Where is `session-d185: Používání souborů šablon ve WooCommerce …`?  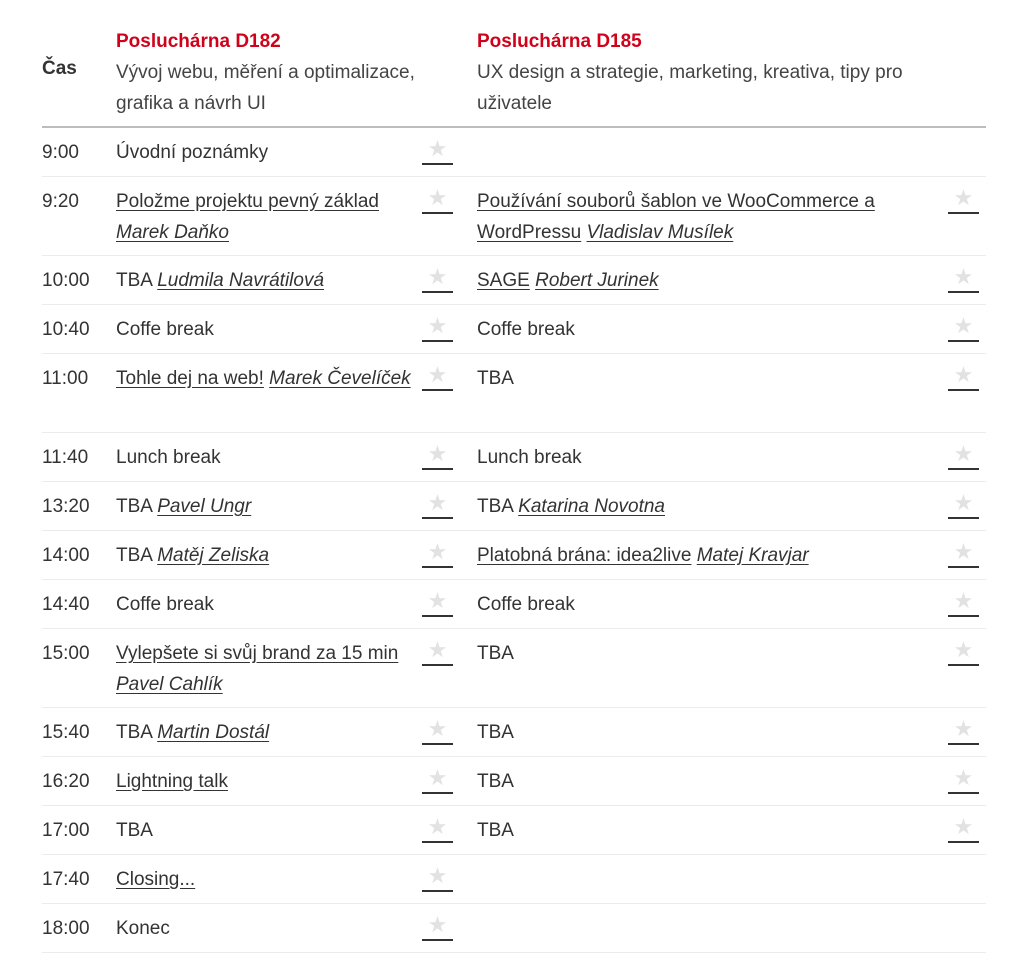 session-d185: Používání souborů šablon ve WooCommerce … is located at coordinates (707, 217).